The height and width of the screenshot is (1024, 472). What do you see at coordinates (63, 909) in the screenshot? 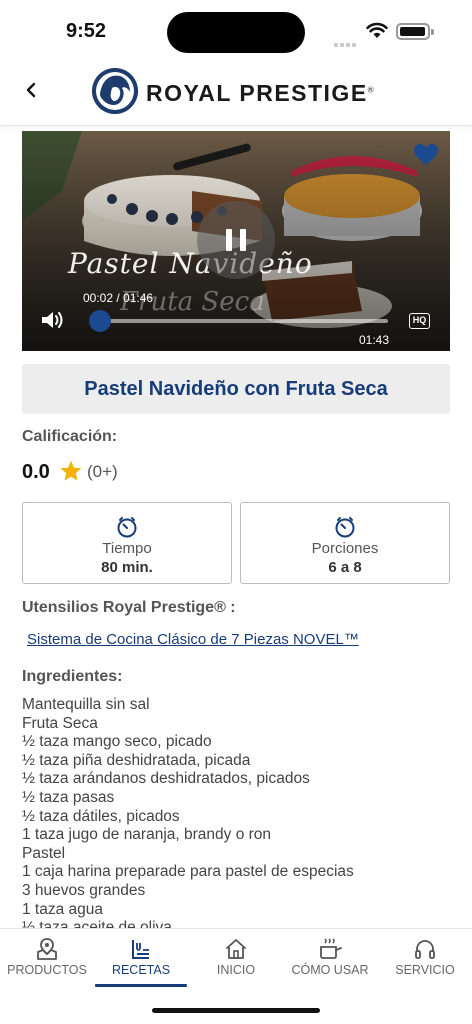
I see `ingredient-item: 1 taza agua` at bounding box center [63, 909].